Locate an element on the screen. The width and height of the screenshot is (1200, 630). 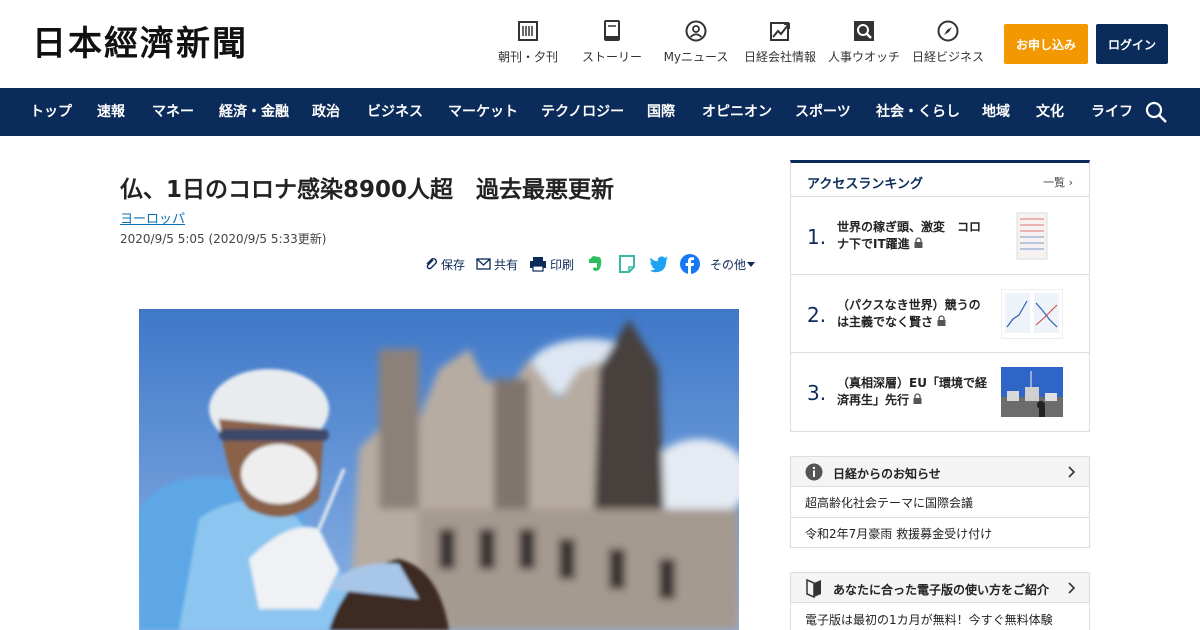
nav-item-politics: 政治 is located at coordinates (326, 112).